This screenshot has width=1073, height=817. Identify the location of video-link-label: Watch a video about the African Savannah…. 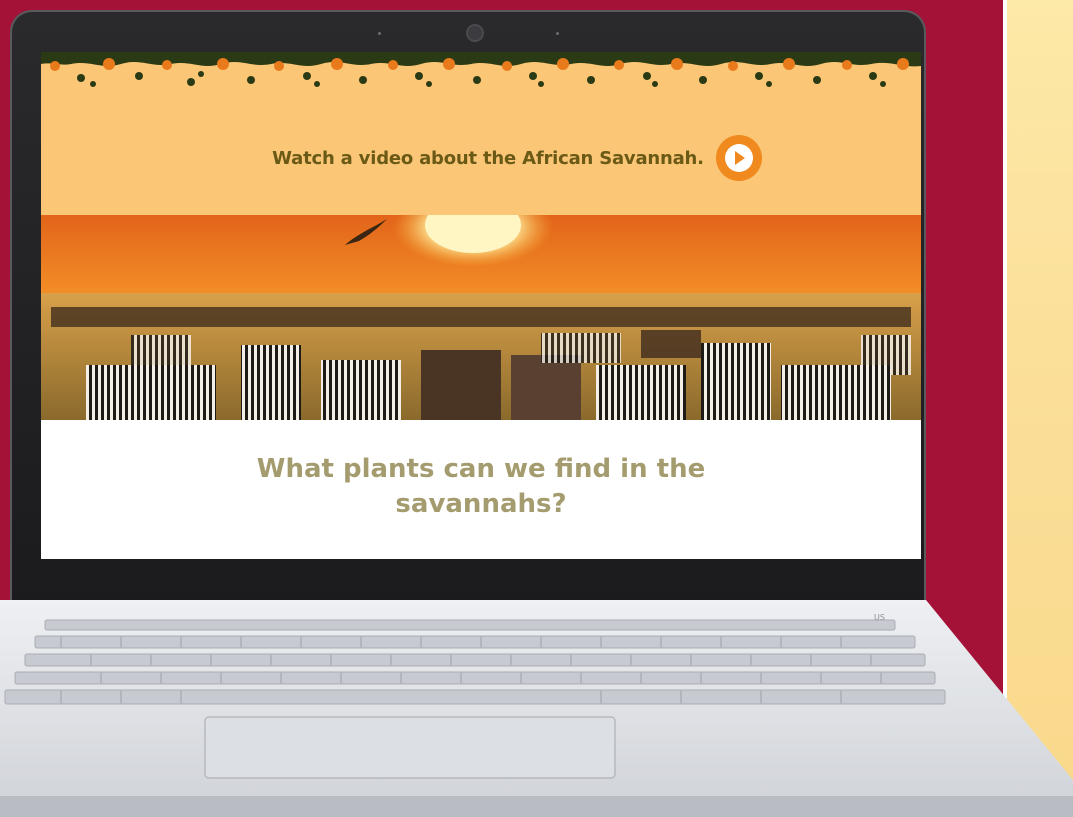
(488, 158).